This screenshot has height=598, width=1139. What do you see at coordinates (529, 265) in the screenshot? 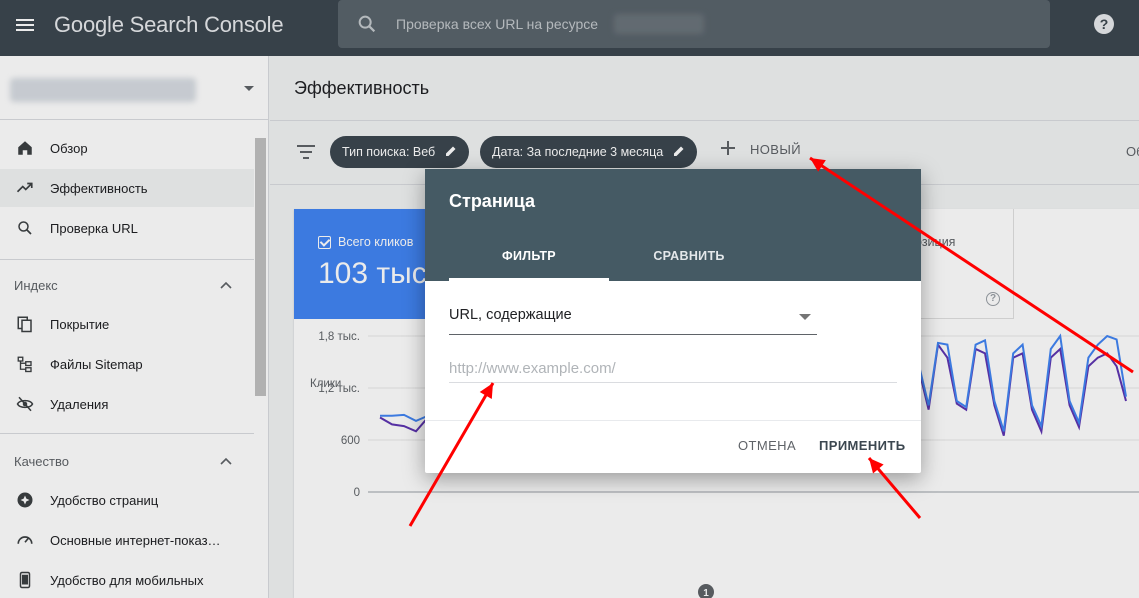
I see `tab-filter: ФИЛЬТР` at bounding box center [529, 265].